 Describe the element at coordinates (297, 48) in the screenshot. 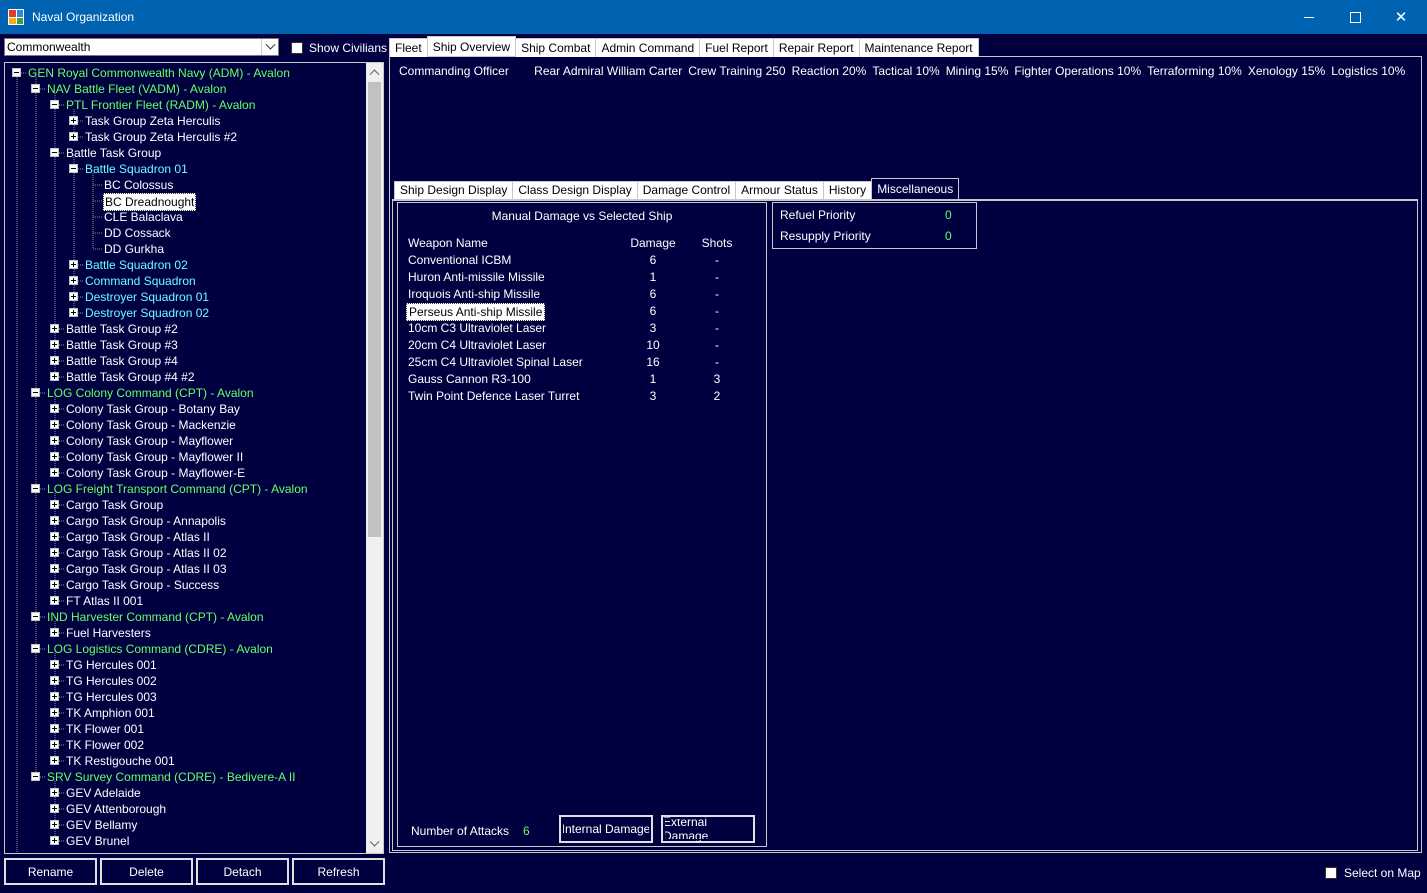

I see `show-civilians-checkbox` at that location.